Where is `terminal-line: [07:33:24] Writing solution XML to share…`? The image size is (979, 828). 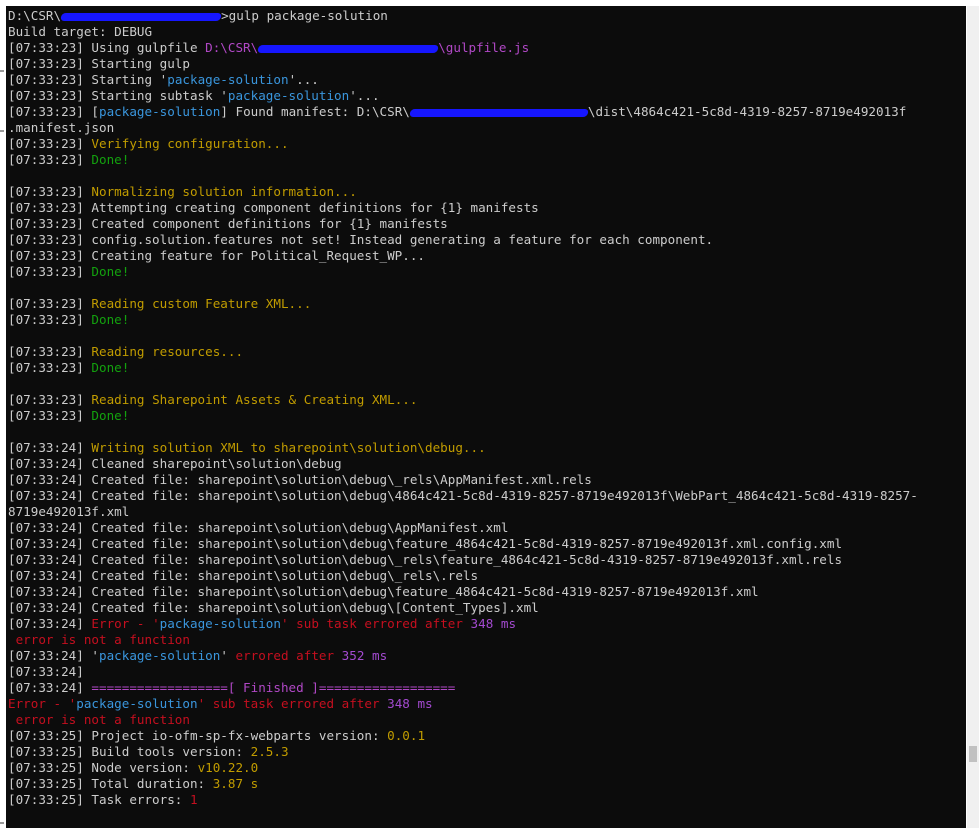
terminal-line: [07:33:24] Writing solution XML to share… is located at coordinates (487, 448).